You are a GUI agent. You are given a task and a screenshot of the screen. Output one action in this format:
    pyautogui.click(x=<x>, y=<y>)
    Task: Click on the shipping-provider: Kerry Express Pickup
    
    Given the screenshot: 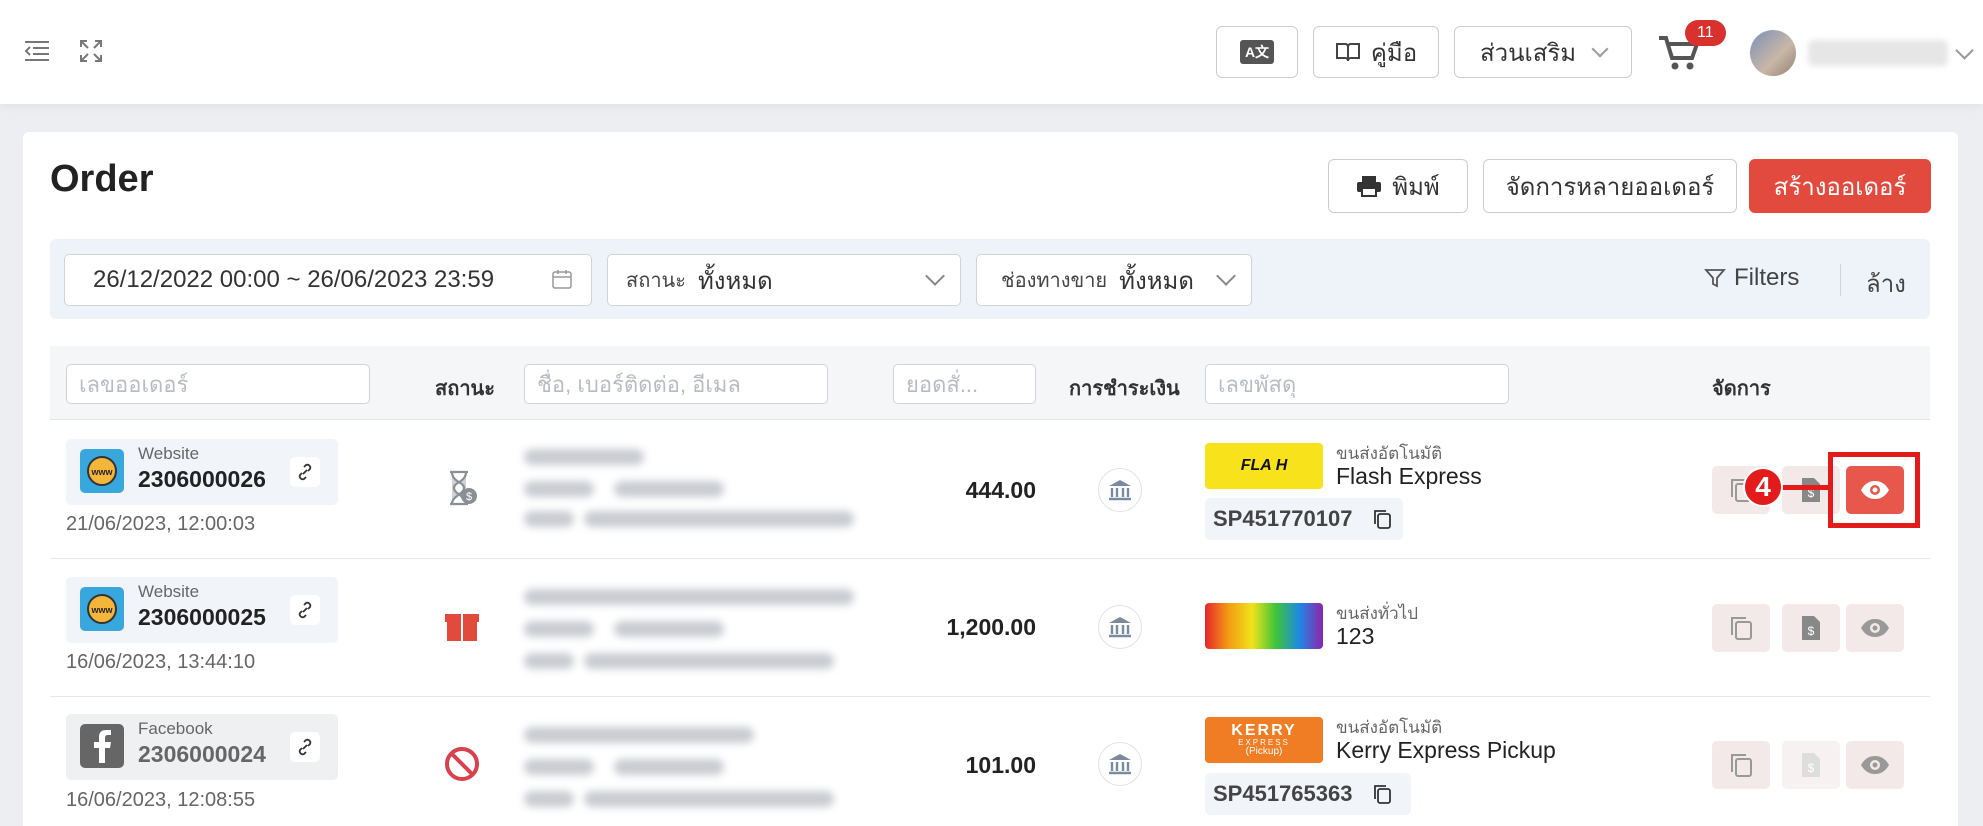 What is the action you would take?
    pyautogui.click(x=1446, y=750)
    